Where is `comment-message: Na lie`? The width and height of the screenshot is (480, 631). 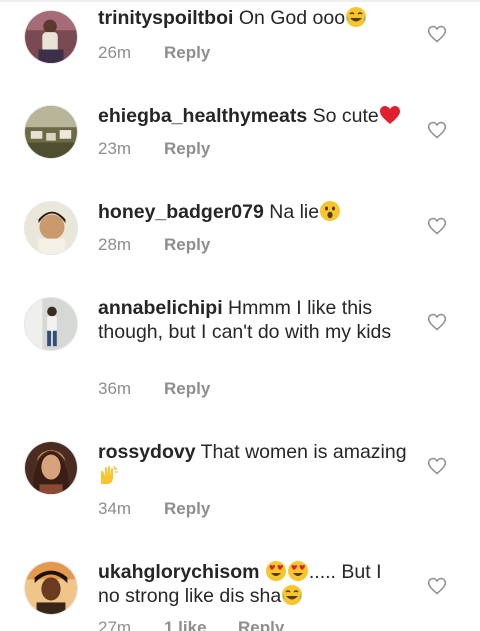 comment-message: Na lie is located at coordinates (294, 212).